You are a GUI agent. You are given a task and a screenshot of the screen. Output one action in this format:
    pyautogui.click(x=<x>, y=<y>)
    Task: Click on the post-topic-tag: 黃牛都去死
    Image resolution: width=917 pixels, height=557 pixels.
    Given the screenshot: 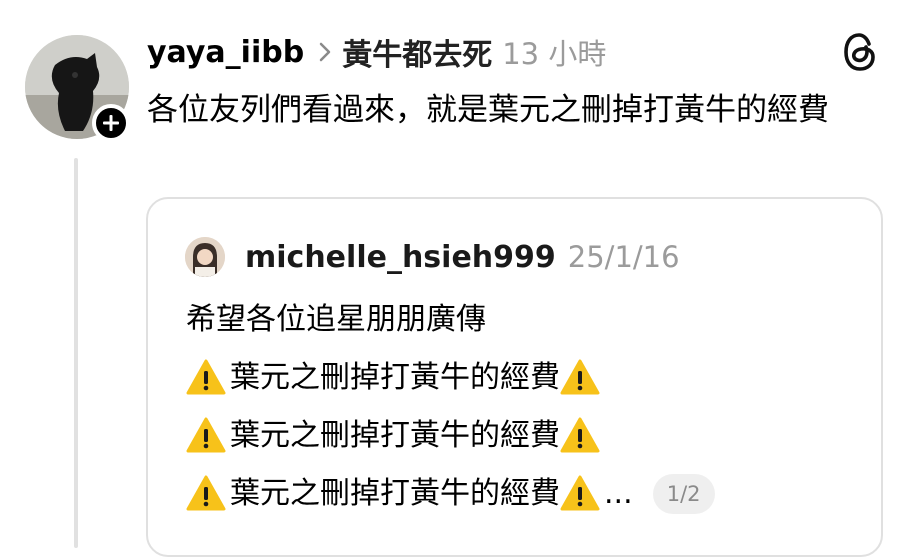 What is the action you would take?
    pyautogui.click(x=417, y=52)
    